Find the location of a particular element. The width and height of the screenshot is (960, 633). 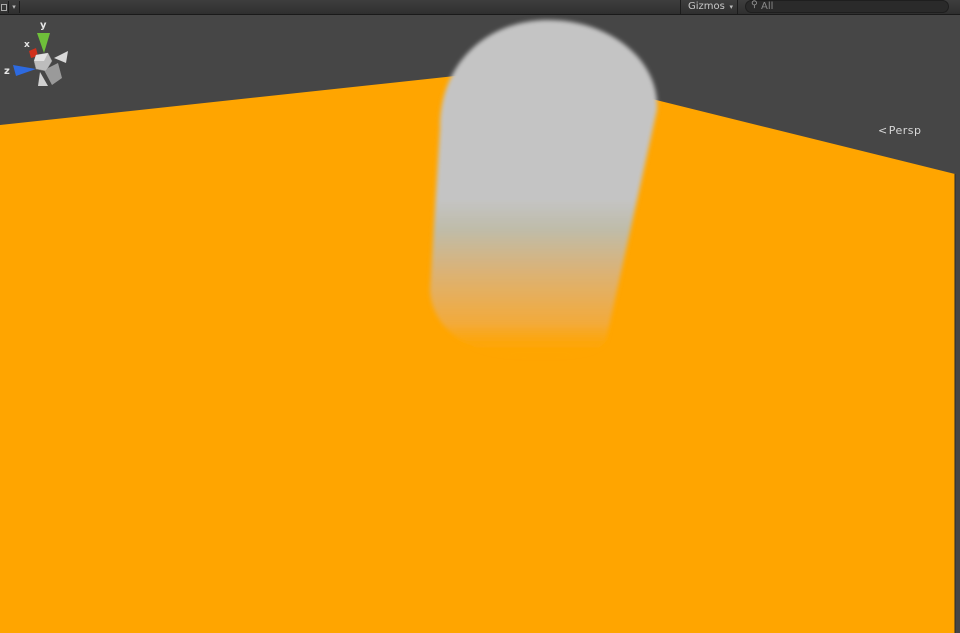

search-field: ⚲ is located at coordinates (847, 6).